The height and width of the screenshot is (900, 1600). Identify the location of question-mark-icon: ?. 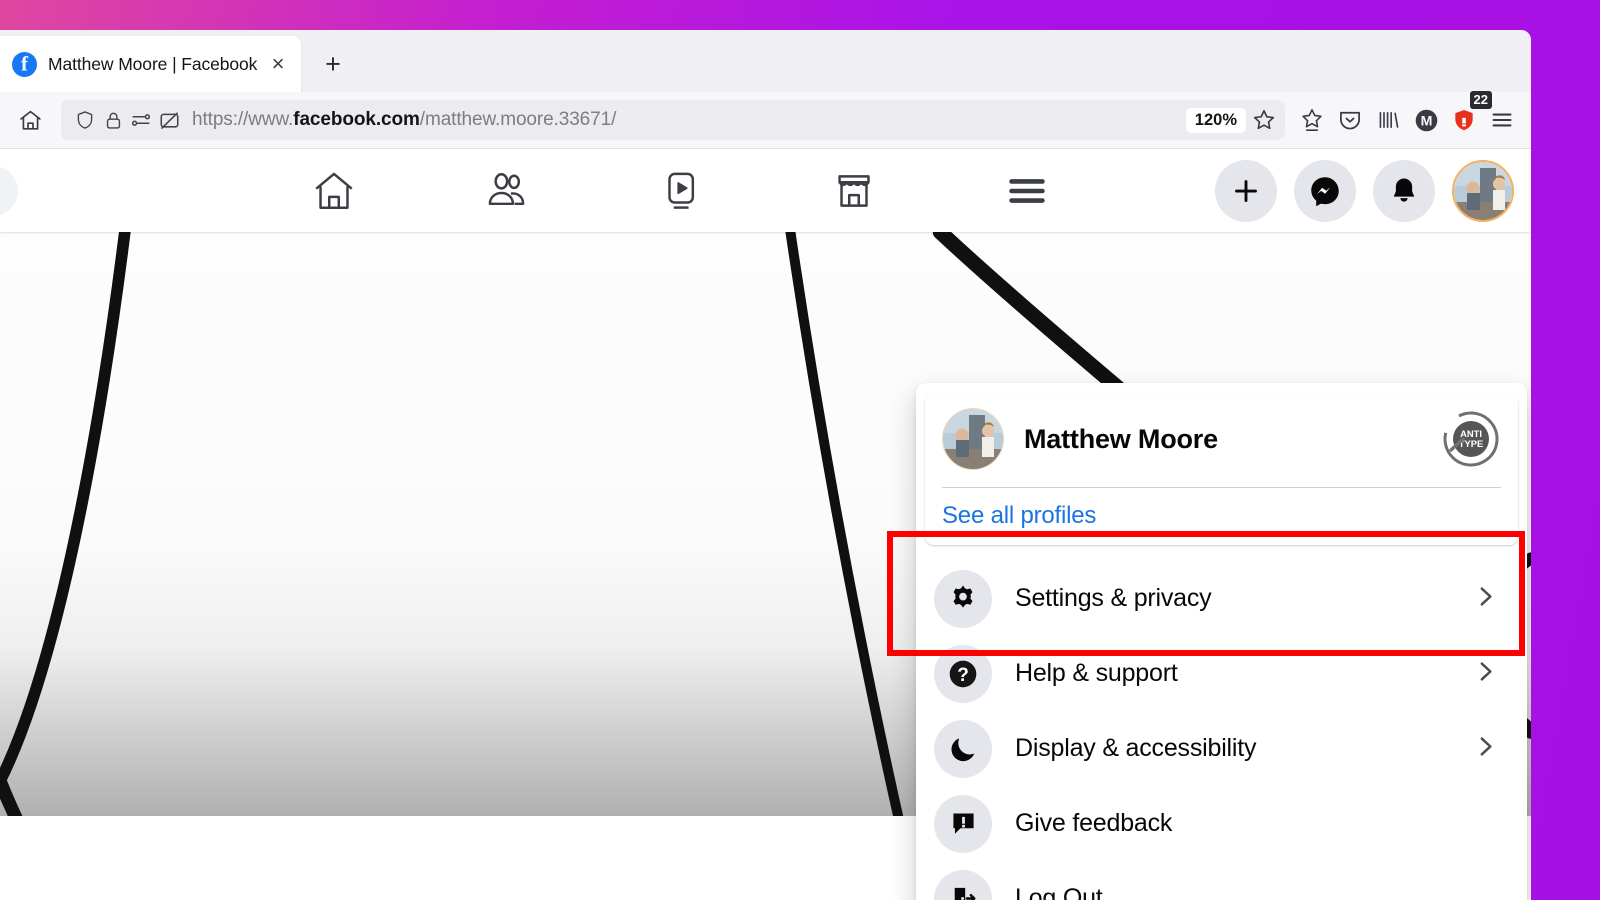
(963, 673).